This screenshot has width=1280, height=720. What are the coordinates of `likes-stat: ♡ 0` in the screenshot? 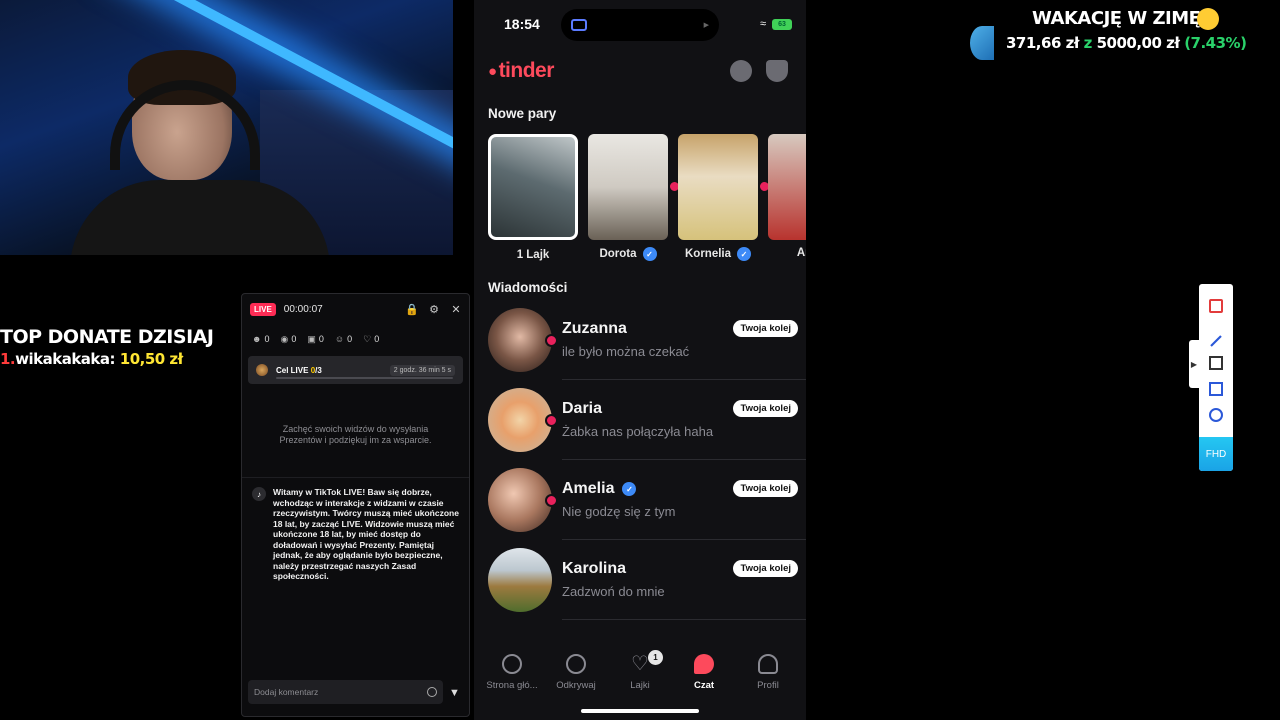 It's located at (371, 339).